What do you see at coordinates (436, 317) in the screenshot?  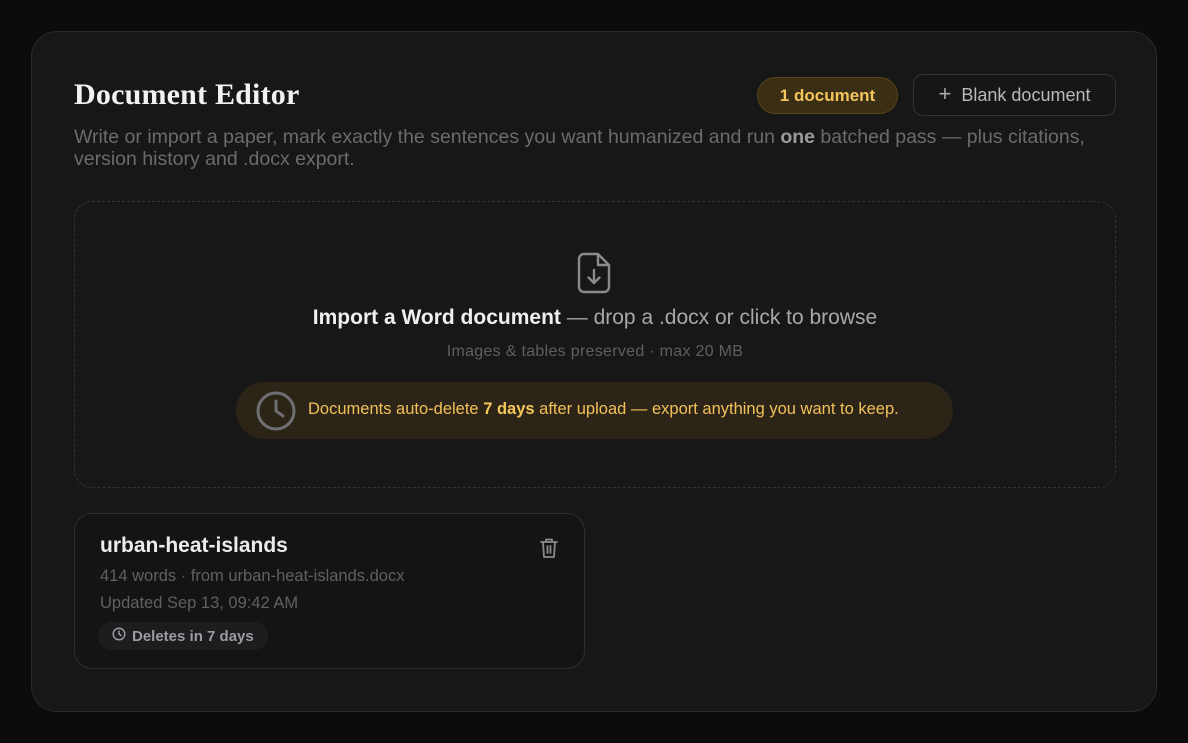 I see `import-title: Import a Word document` at bounding box center [436, 317].